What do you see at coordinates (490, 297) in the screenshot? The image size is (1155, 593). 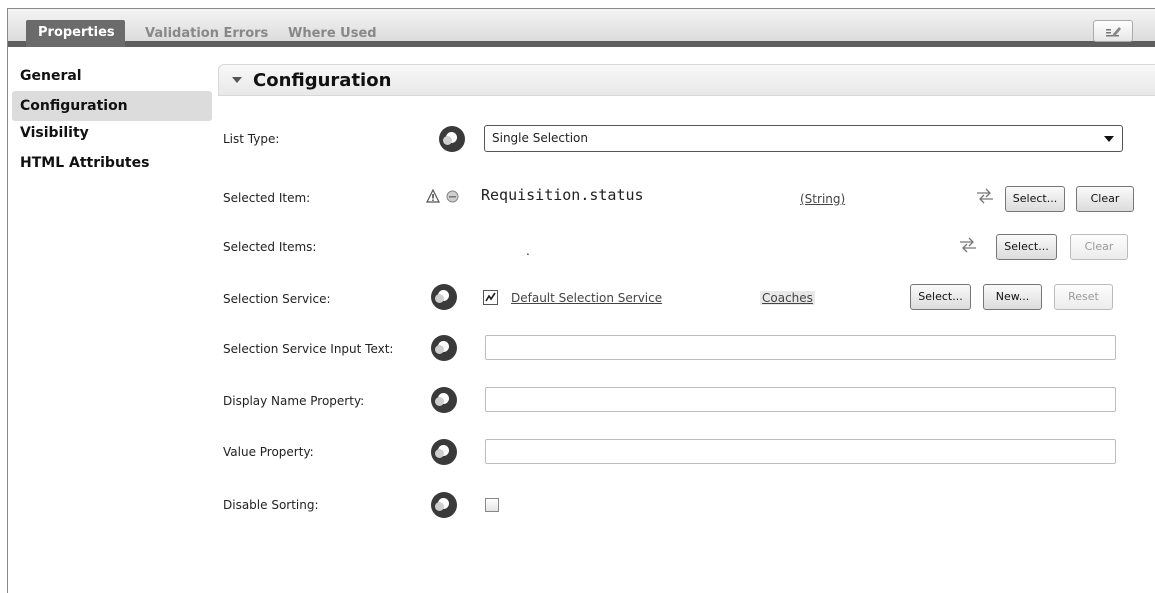 I see `service-icon` at bounding box center [490, 297].